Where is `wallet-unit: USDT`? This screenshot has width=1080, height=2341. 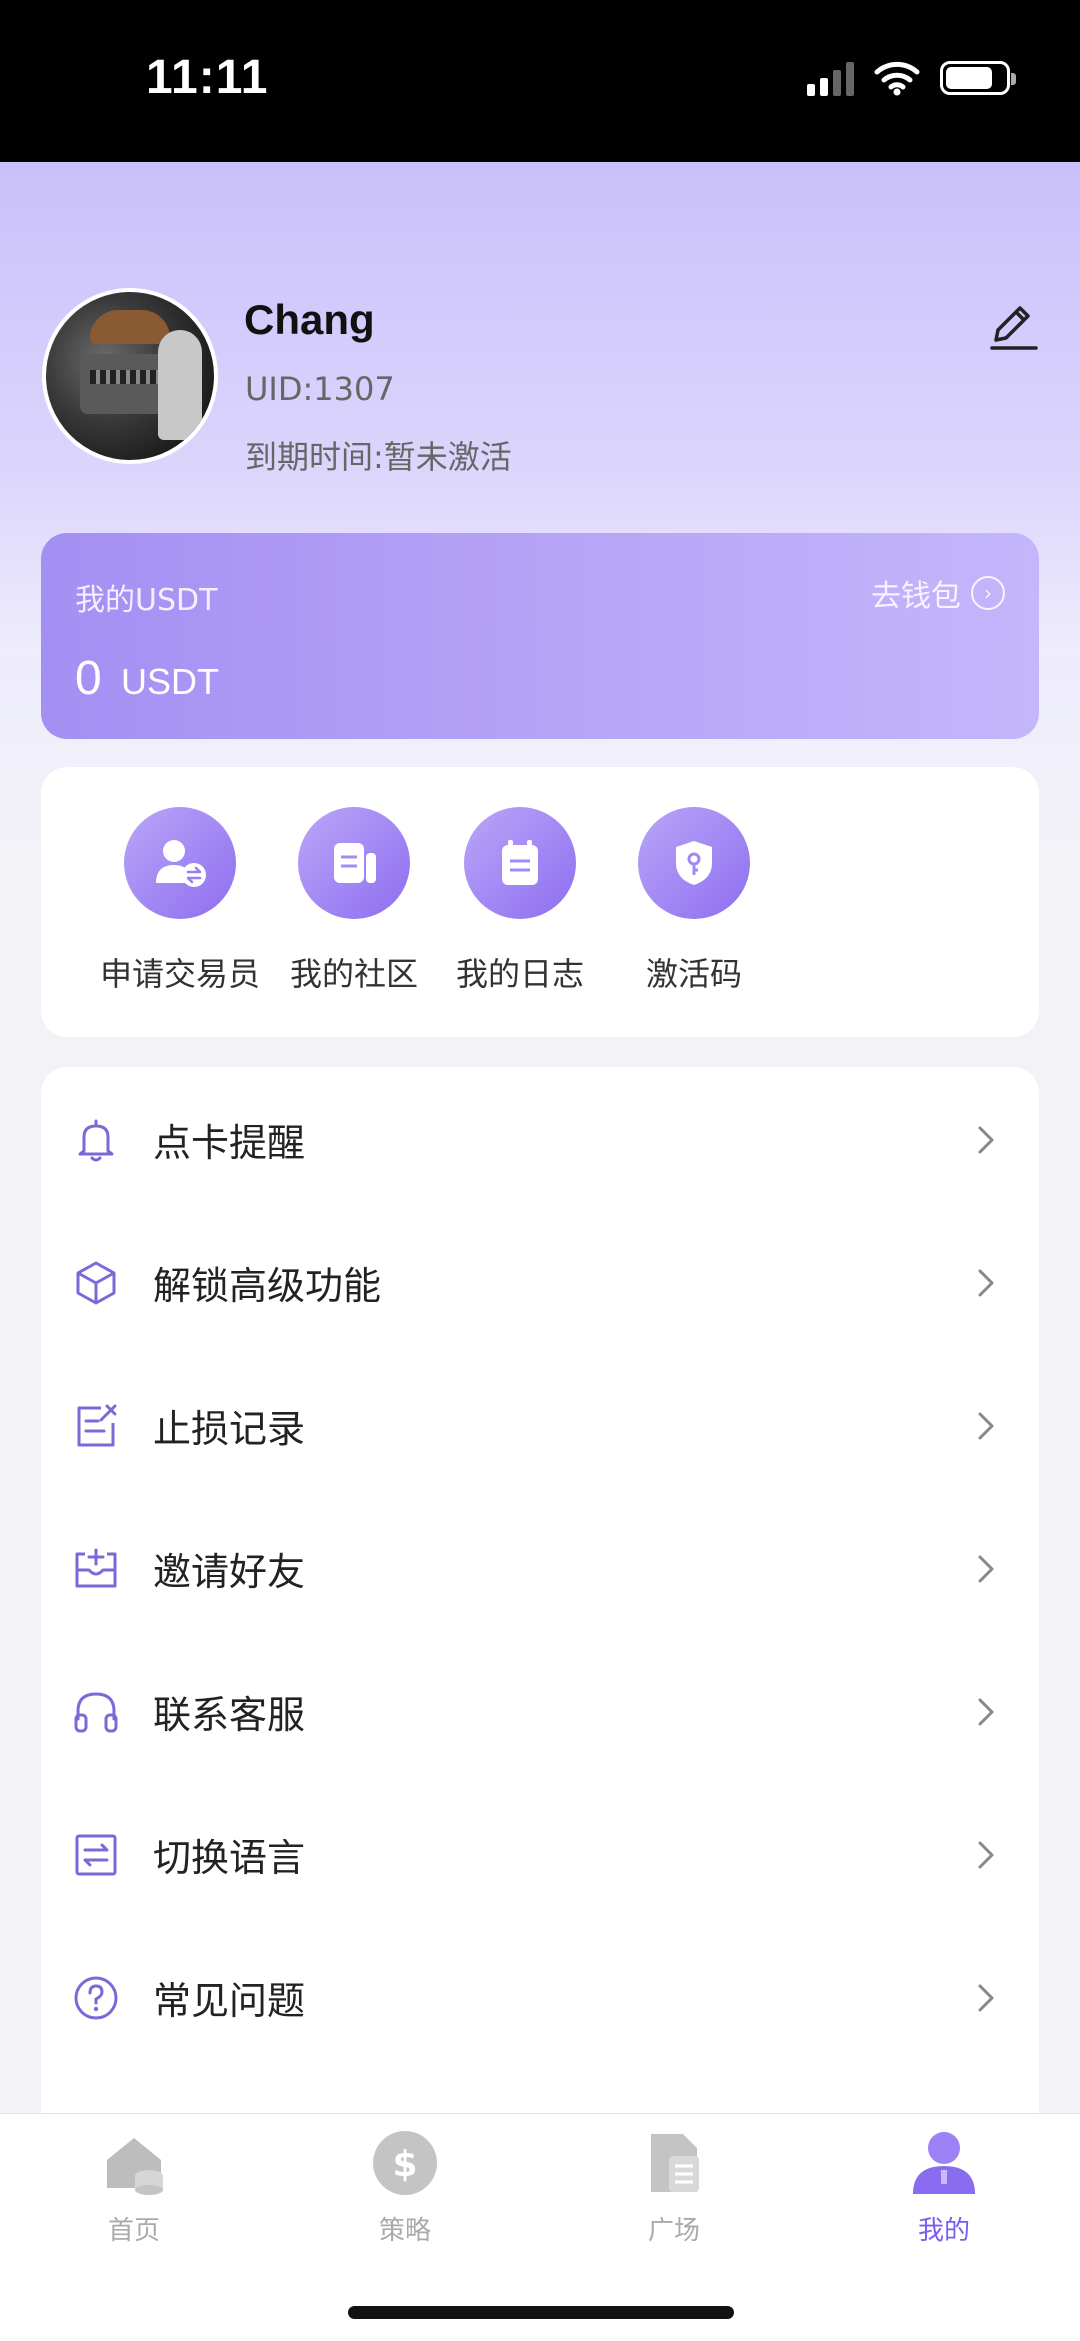 wallet-unit: USDT is located at coordinates (170, 681).